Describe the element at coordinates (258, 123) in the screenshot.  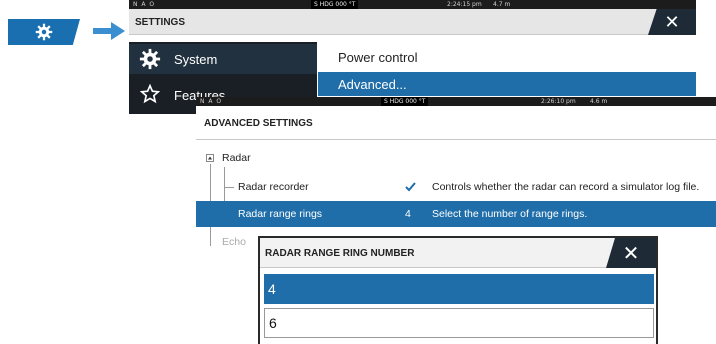
I see `page-title: ADVANCED SETTINGS` at that location.